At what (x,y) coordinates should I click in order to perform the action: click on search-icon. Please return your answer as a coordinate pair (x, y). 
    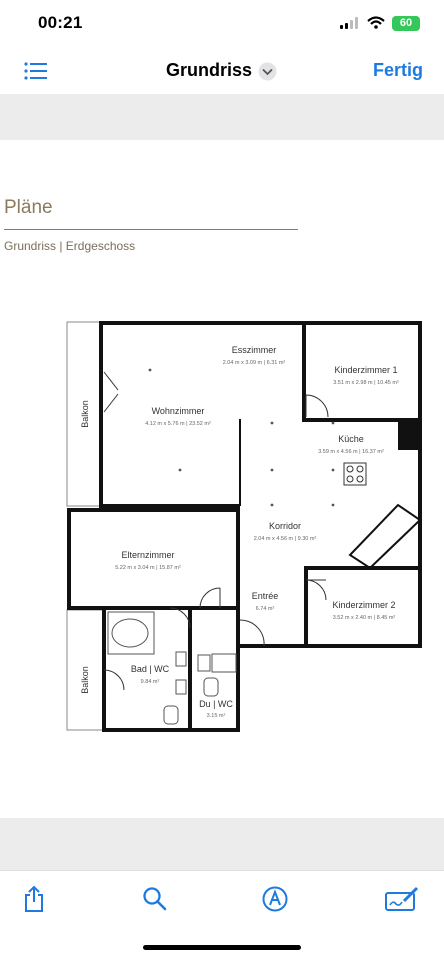
    Looking at the image, I should click on (155, 899).